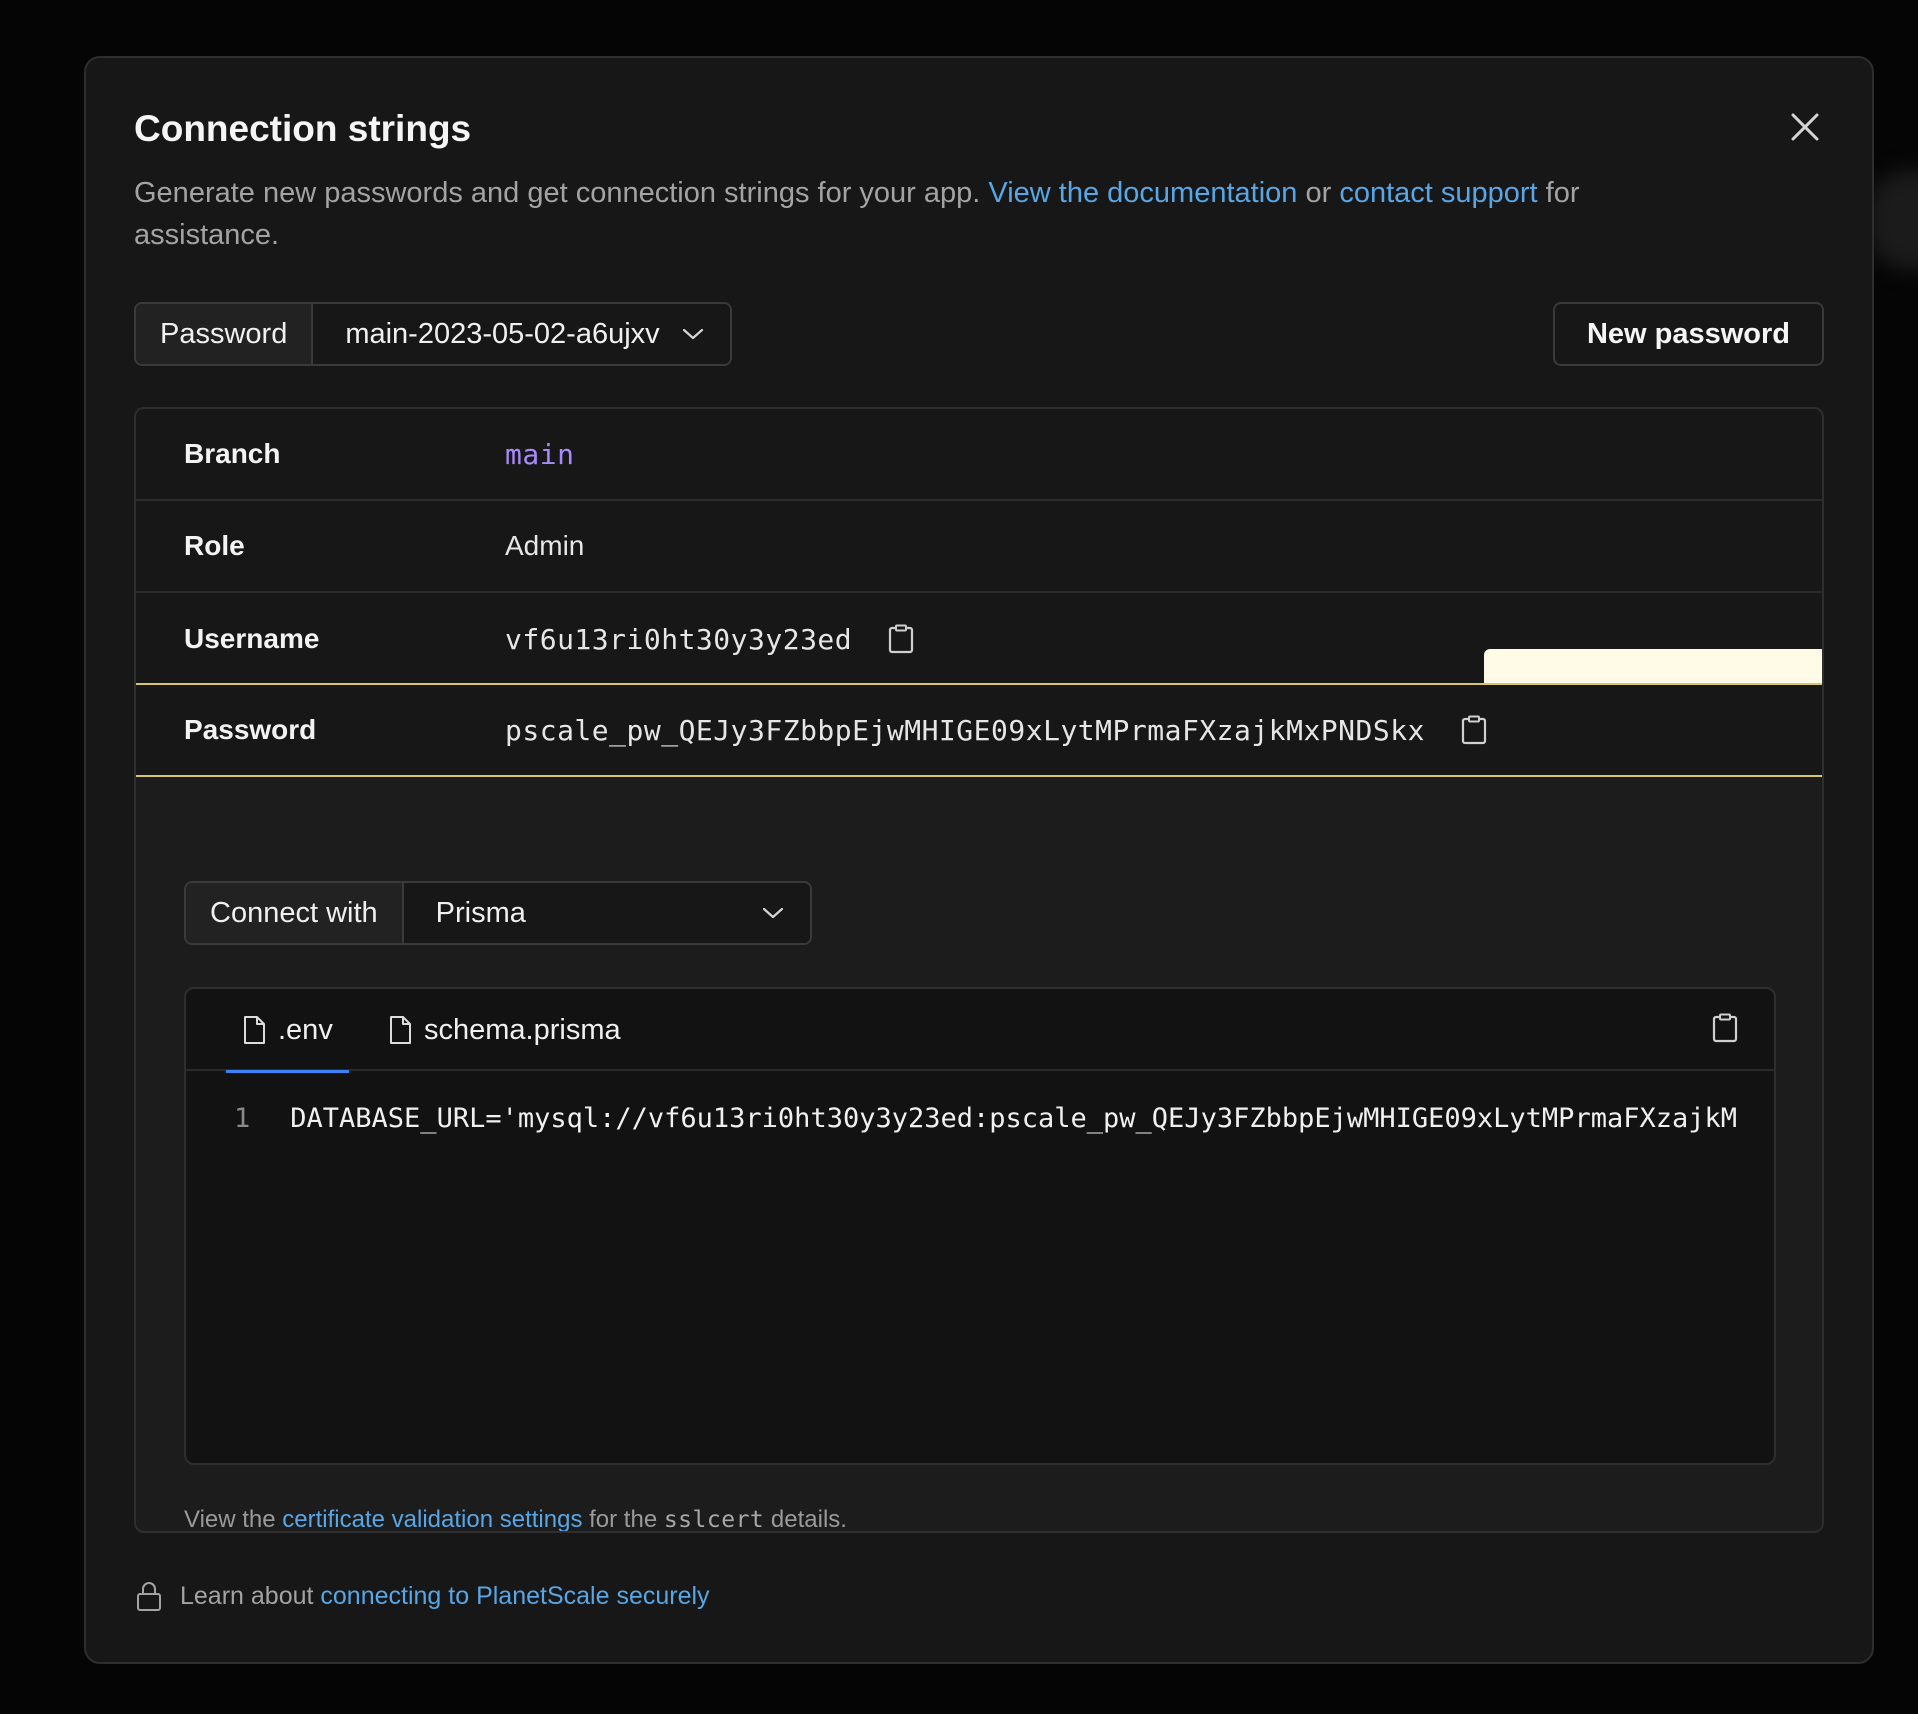 The height and width of the screenshot is (1714, 1918). I want to click on password-select-label: Password, so click(225, 334).